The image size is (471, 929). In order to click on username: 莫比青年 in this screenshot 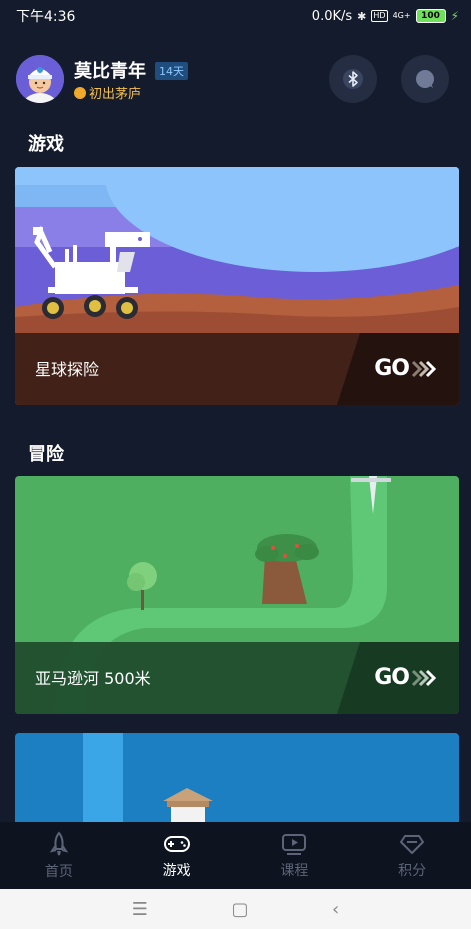, I will do `click(110, 71)`.